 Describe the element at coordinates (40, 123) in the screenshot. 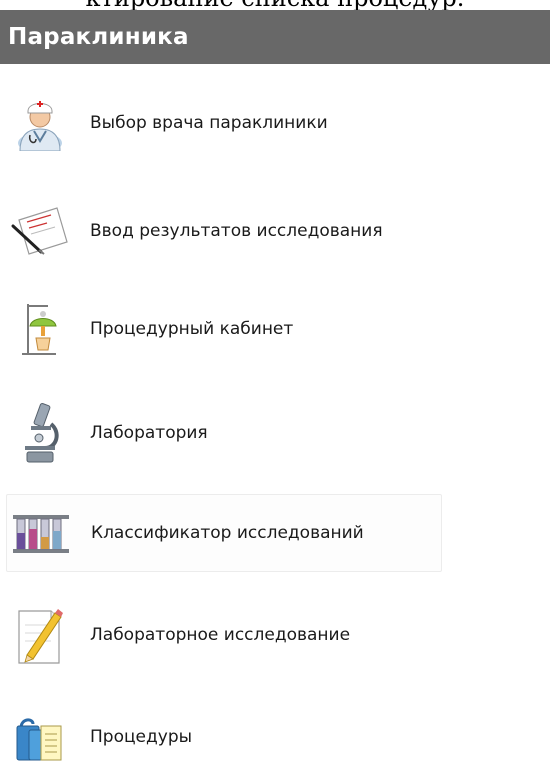

I see `doctor-icon` at that location.